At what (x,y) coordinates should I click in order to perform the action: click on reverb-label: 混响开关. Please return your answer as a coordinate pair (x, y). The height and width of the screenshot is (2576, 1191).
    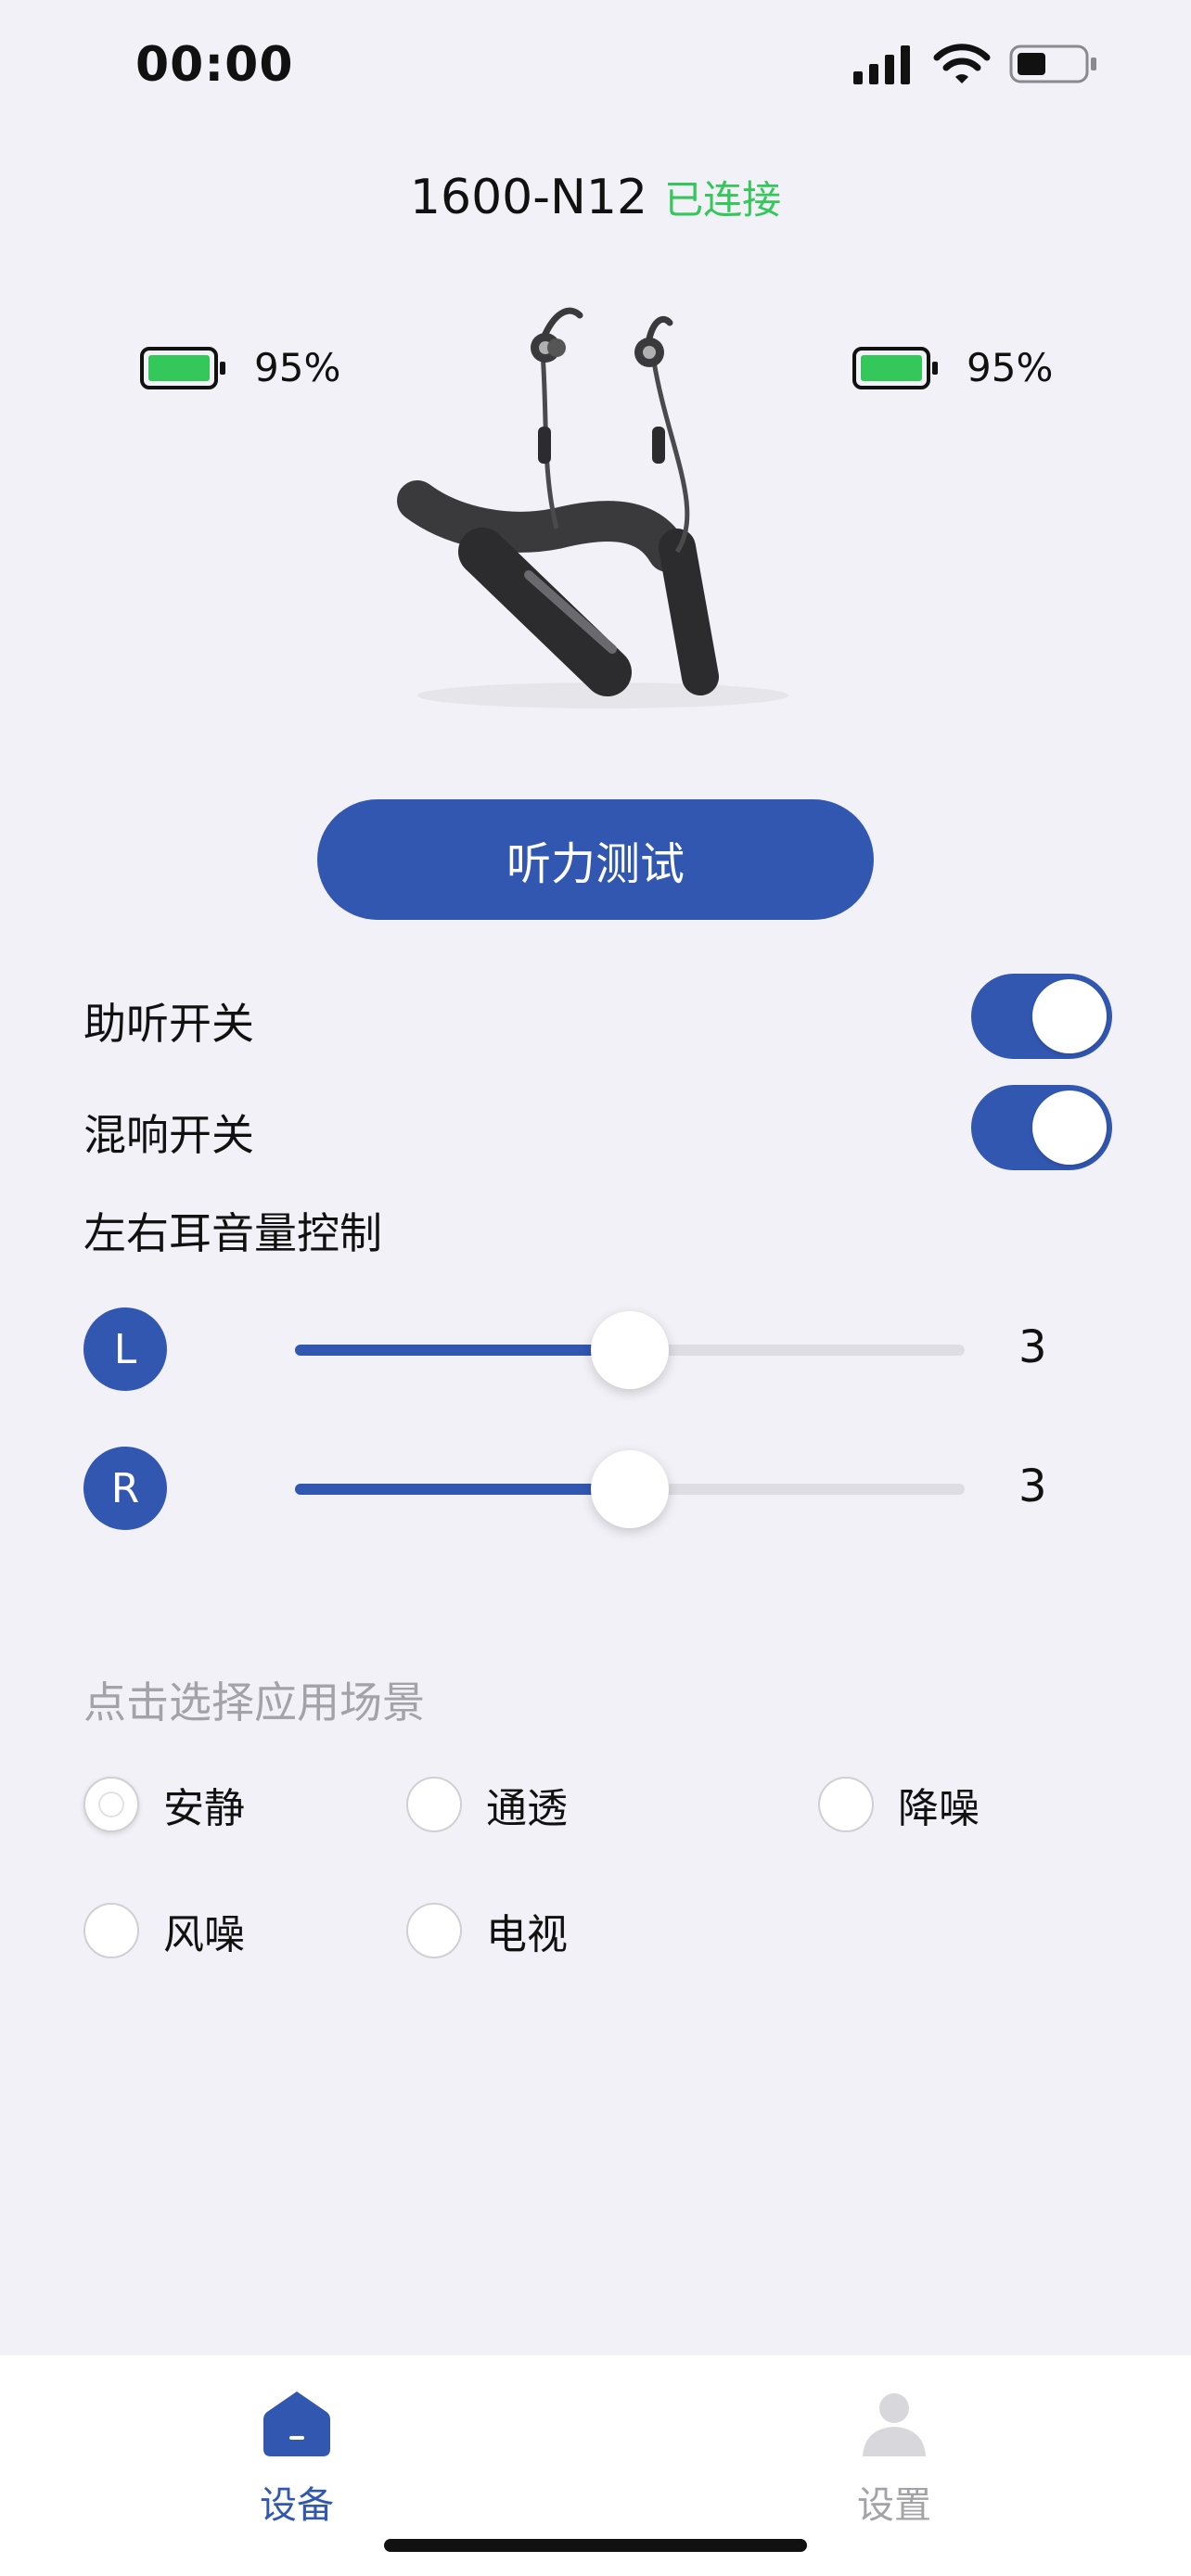
    Looking at the image, I should click on (168, 1135).